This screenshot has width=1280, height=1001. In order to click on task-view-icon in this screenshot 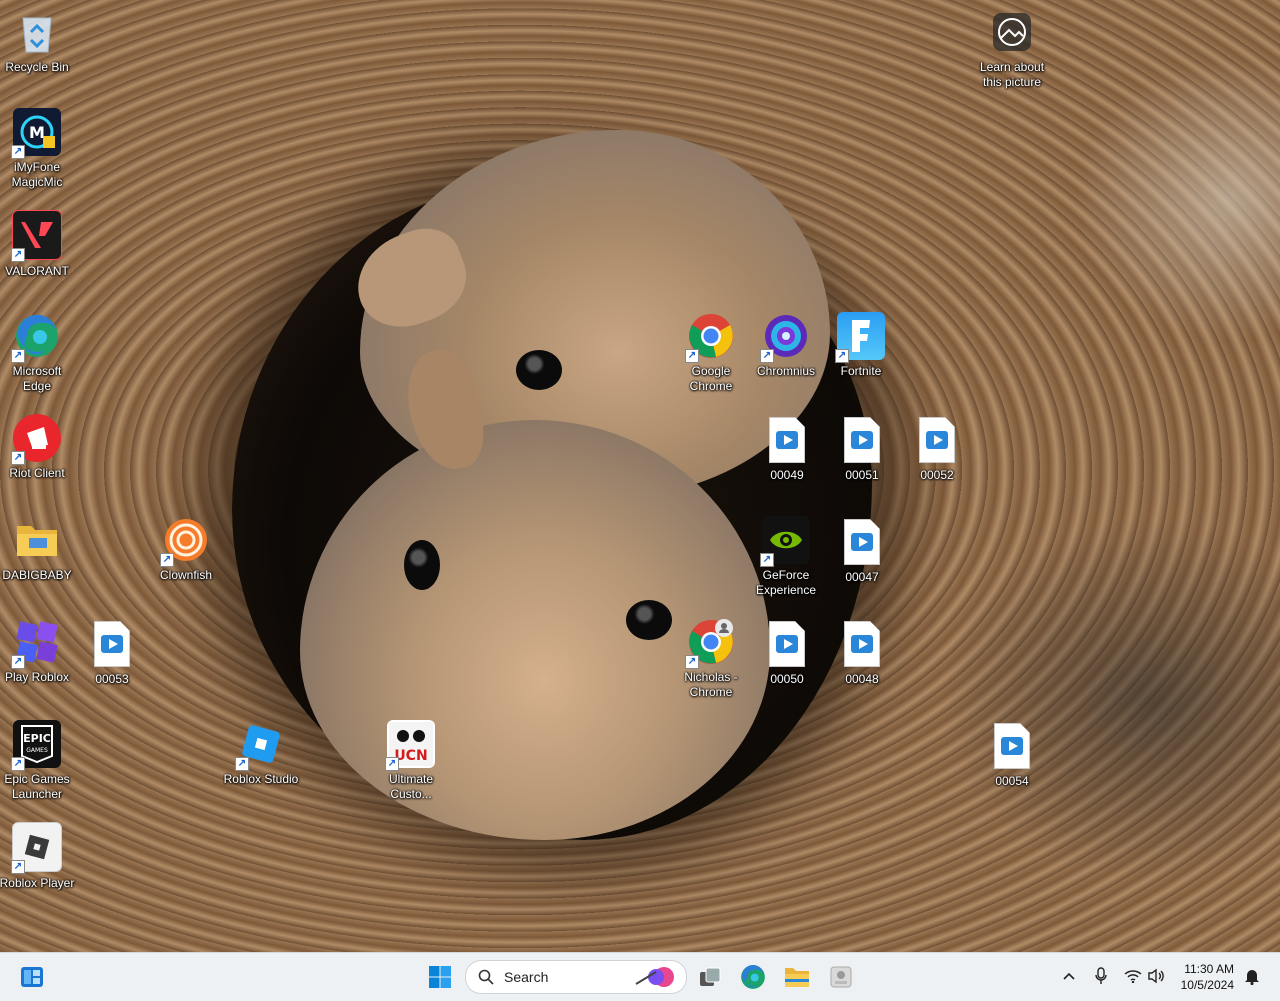, I will do `click(710, 976)`.